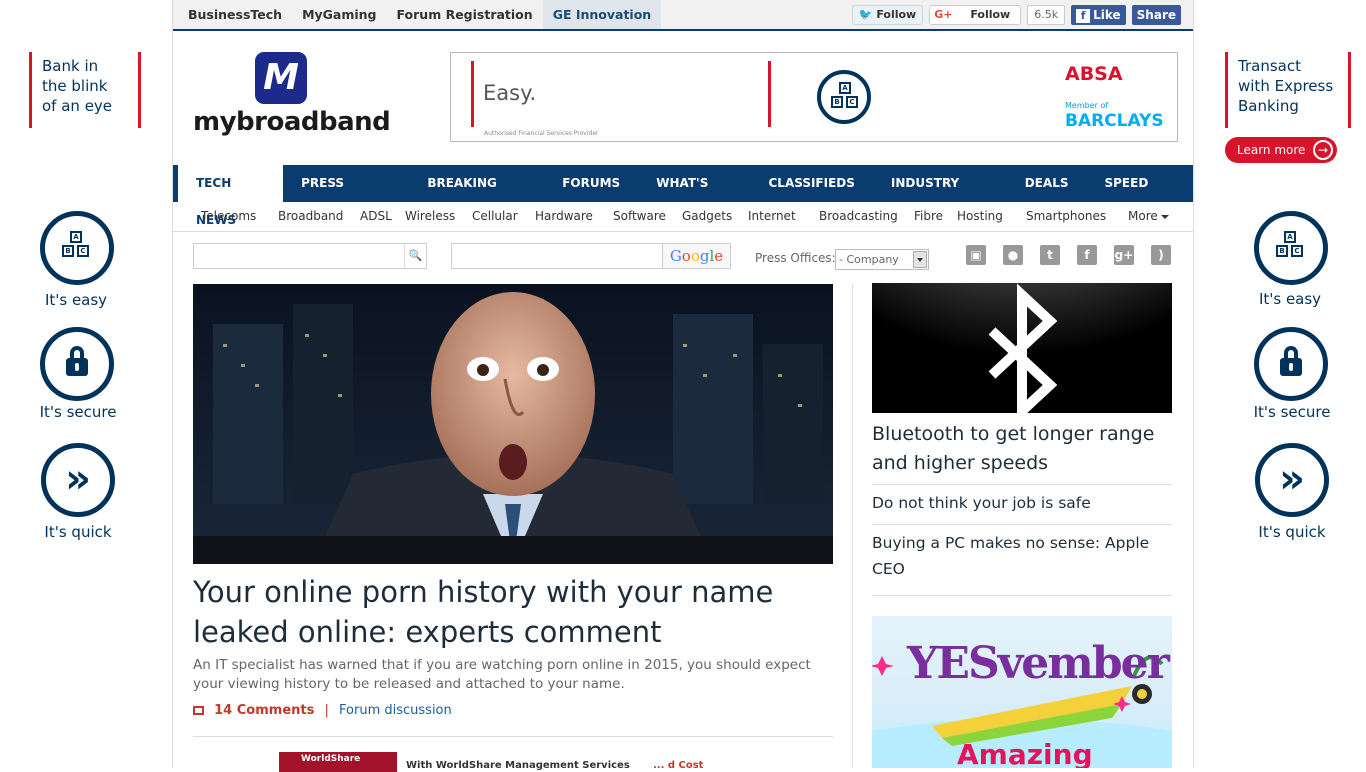 The image size is (1366, 772). I want to click on subnav-wireless: Wireless, so click(430, 216).